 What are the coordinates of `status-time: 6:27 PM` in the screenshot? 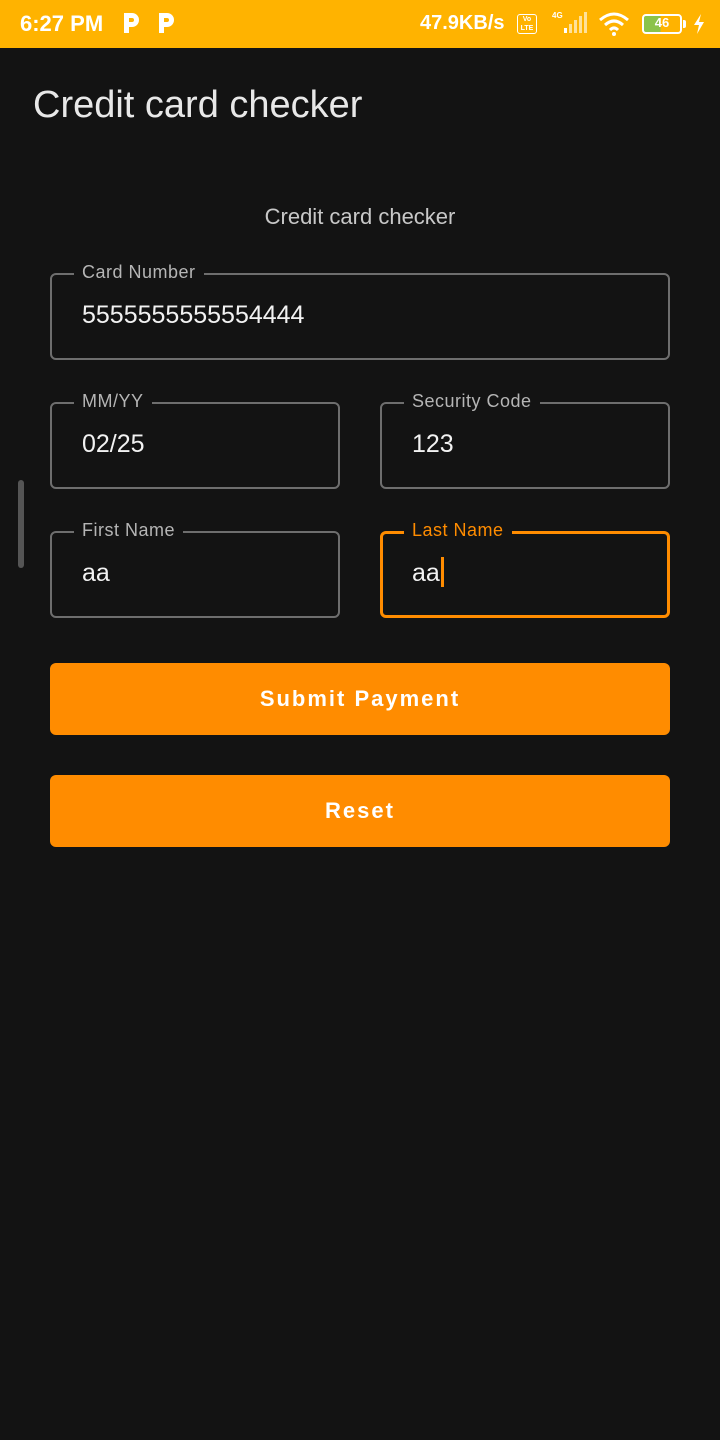 It's located at (62, 23).